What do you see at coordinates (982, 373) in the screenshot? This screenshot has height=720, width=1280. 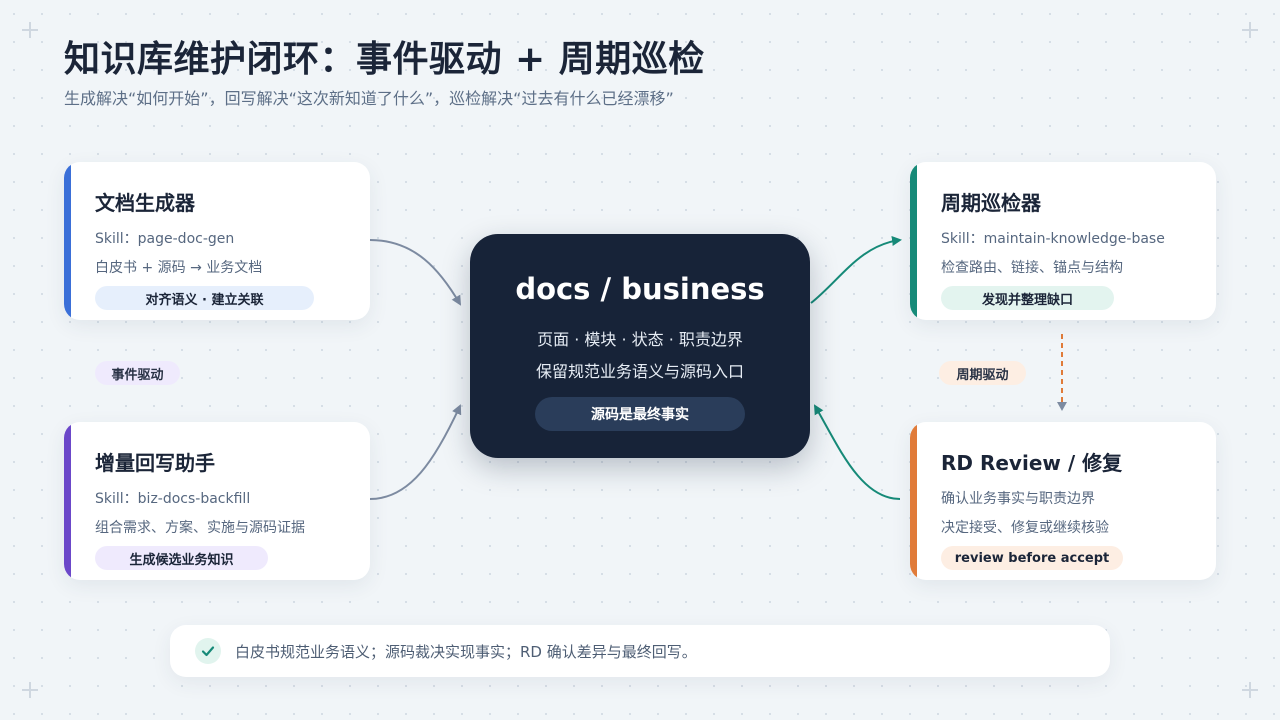 I see `tag-periodic-driven: 周期驱动` at bounding box center [982, 373].